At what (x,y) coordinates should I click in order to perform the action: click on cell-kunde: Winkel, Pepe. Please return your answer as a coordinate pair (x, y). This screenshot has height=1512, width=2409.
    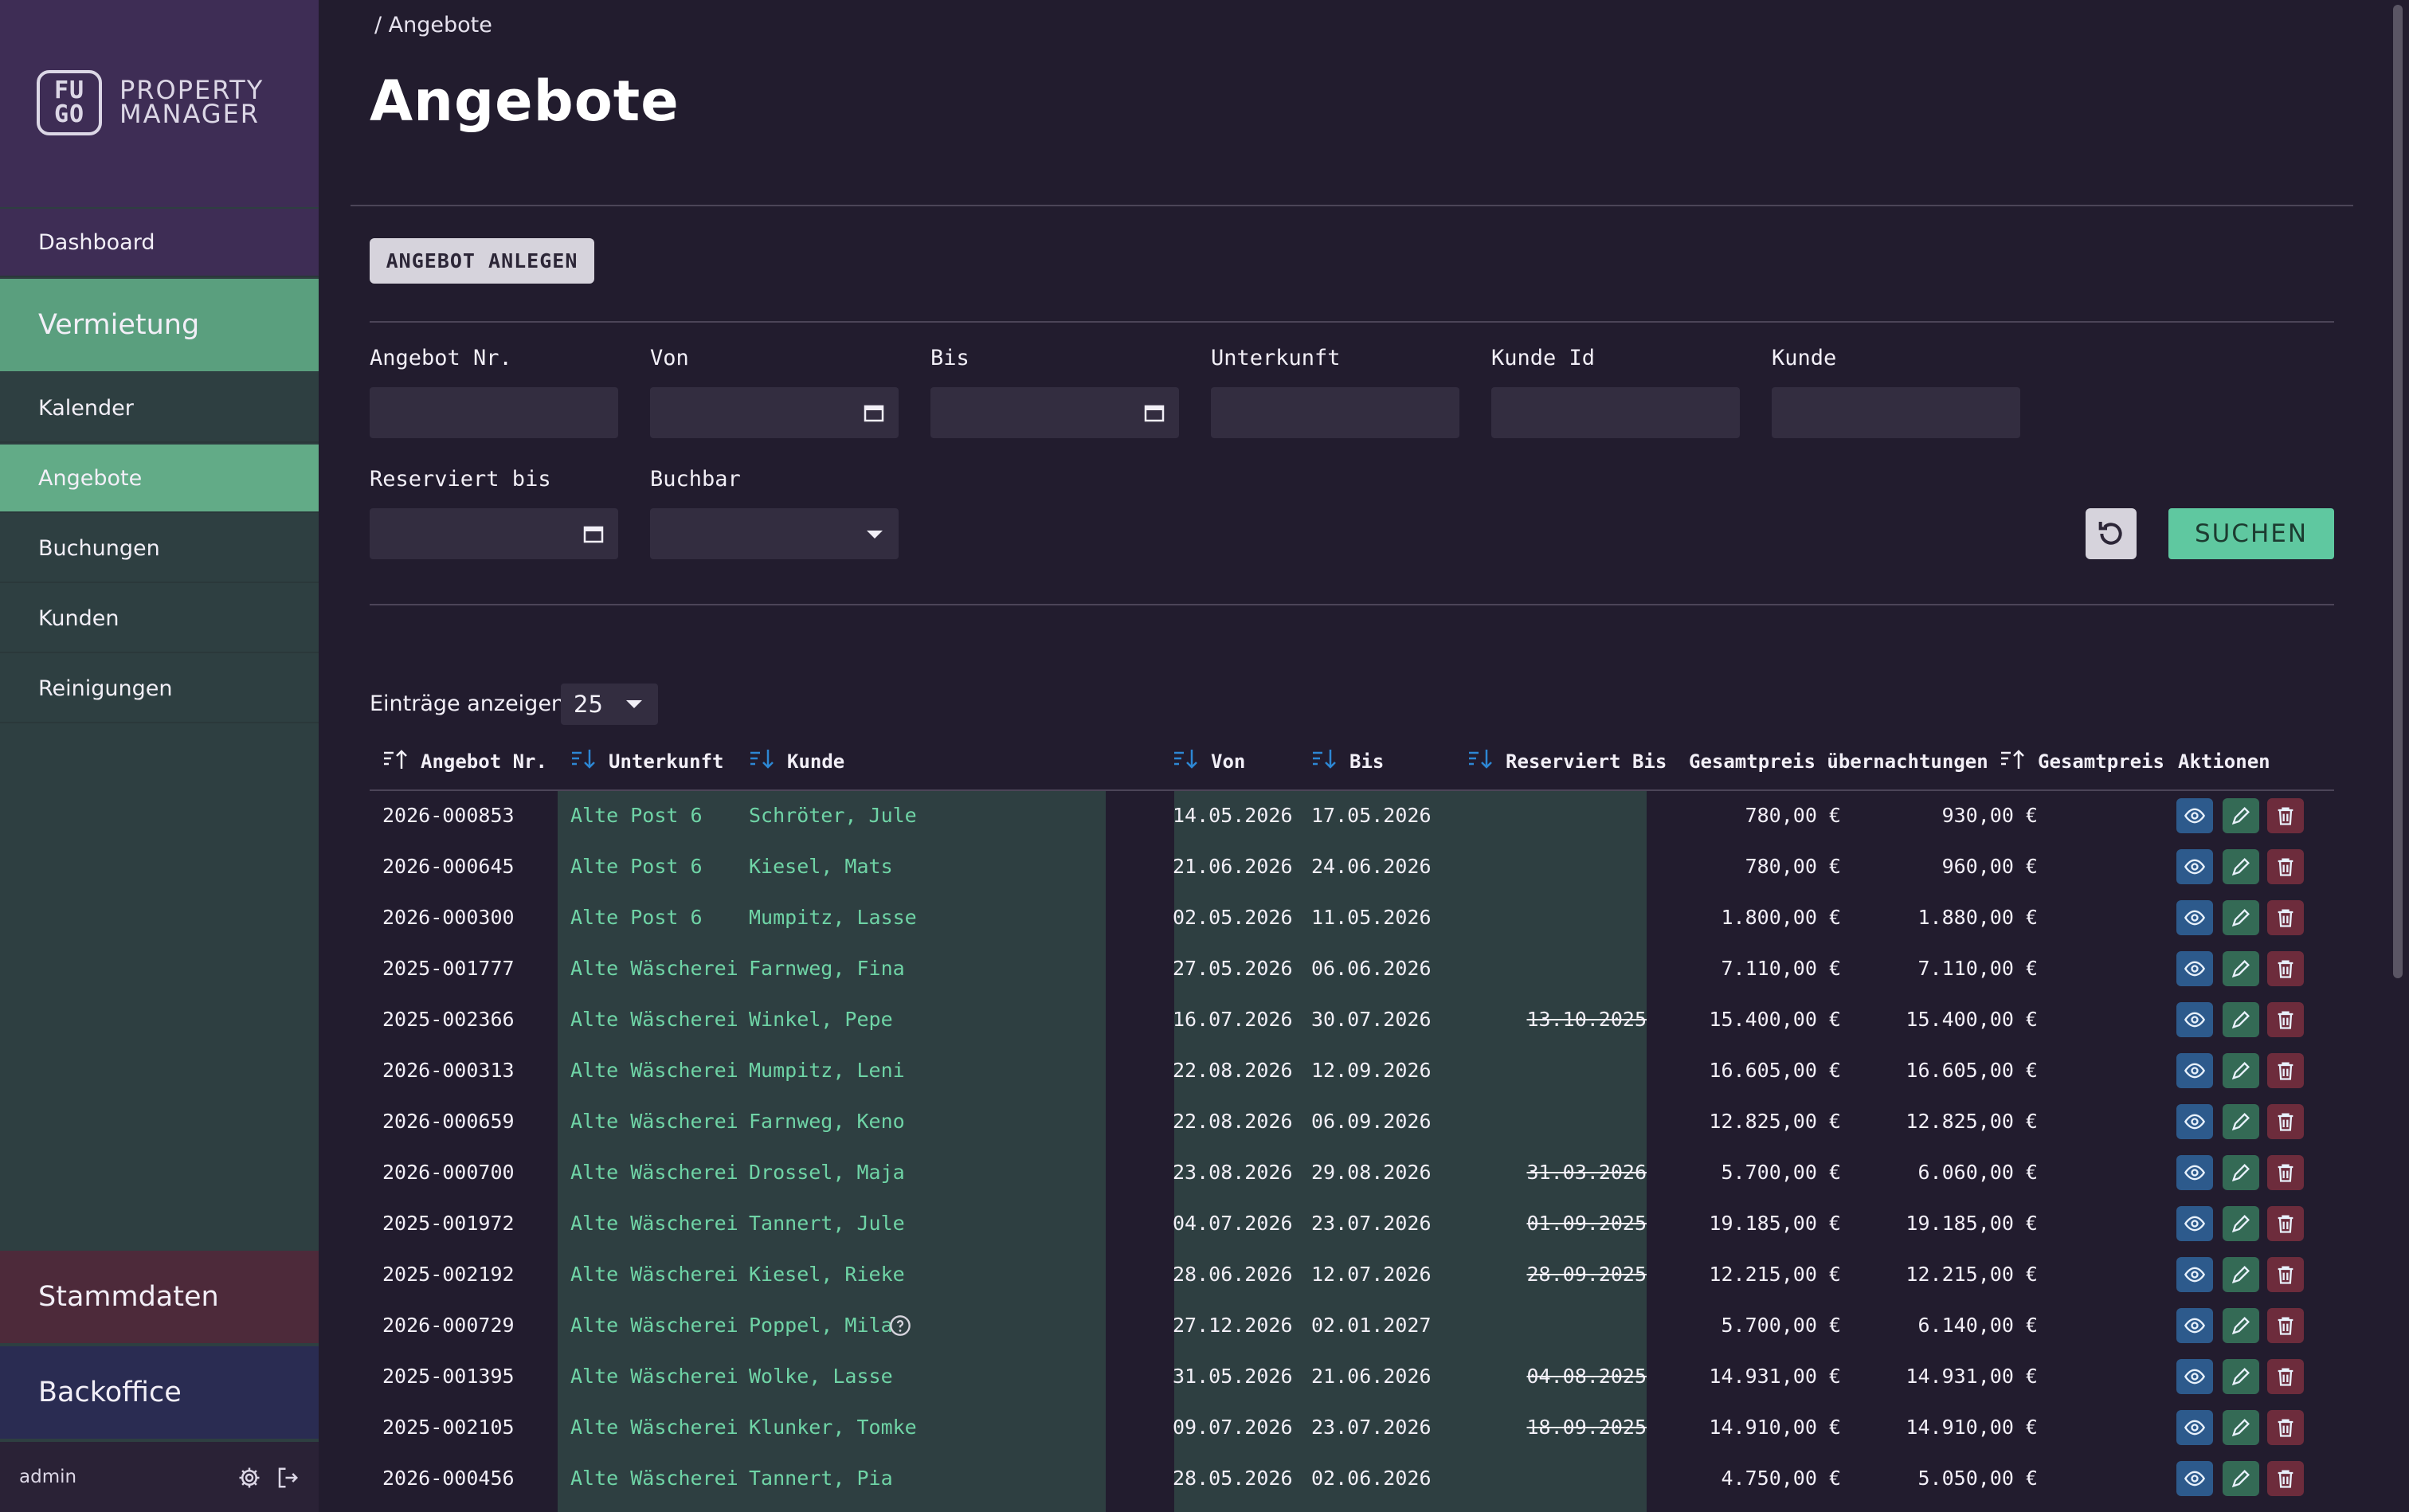
    Looking at the image, I should click on (821, 1019).